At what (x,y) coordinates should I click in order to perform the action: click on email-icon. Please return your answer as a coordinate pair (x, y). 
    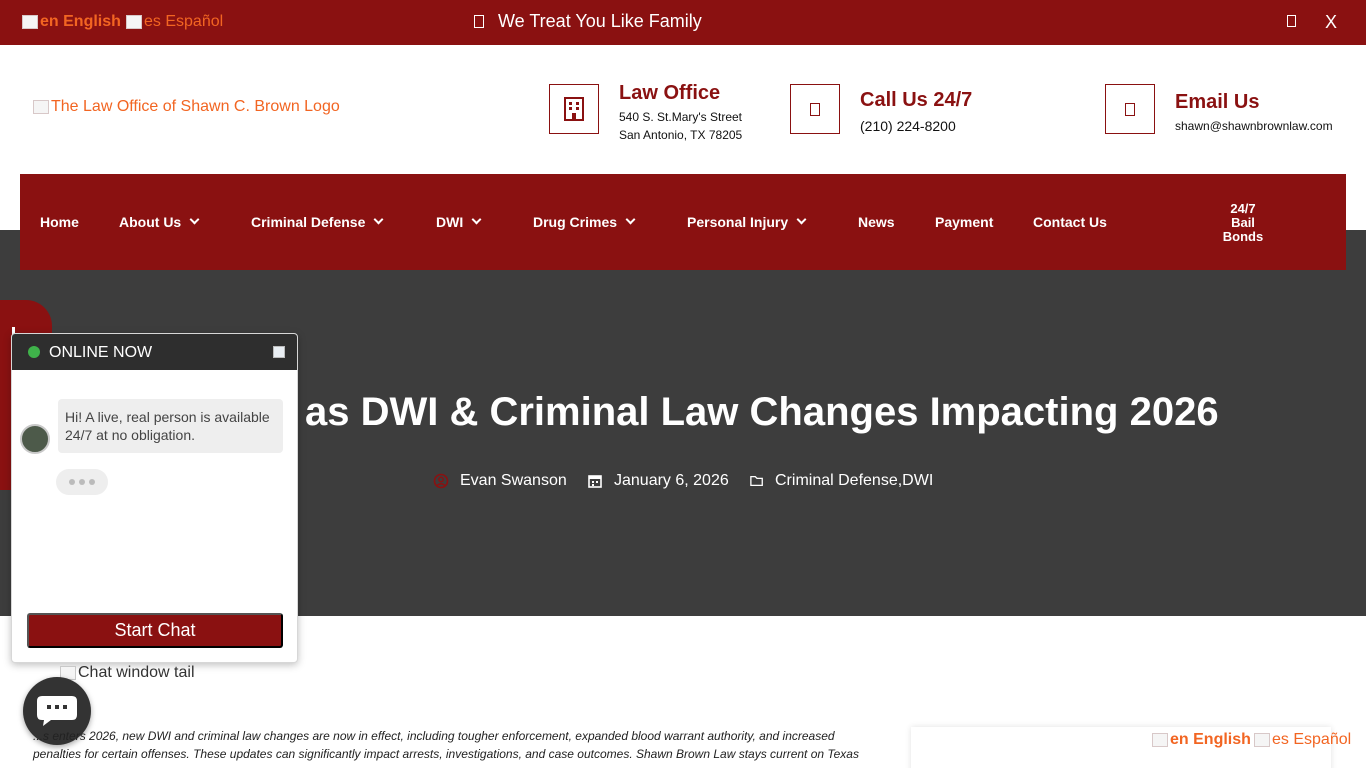
    Looking at the image, I should click on (1130, 109).